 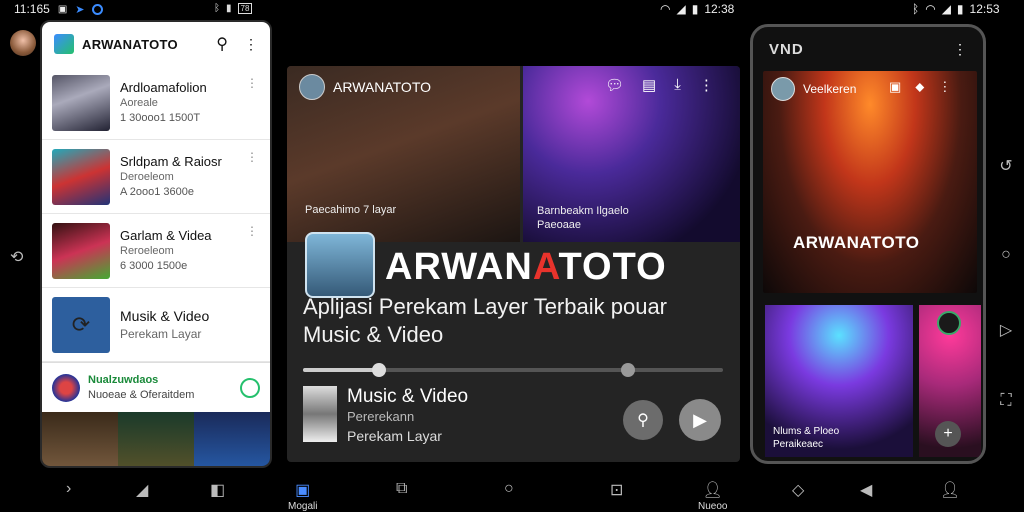 What do you see at coordinates (870, 182) in the screenshot?
I see `concert-hero-image` at bounding box center [870, 182].